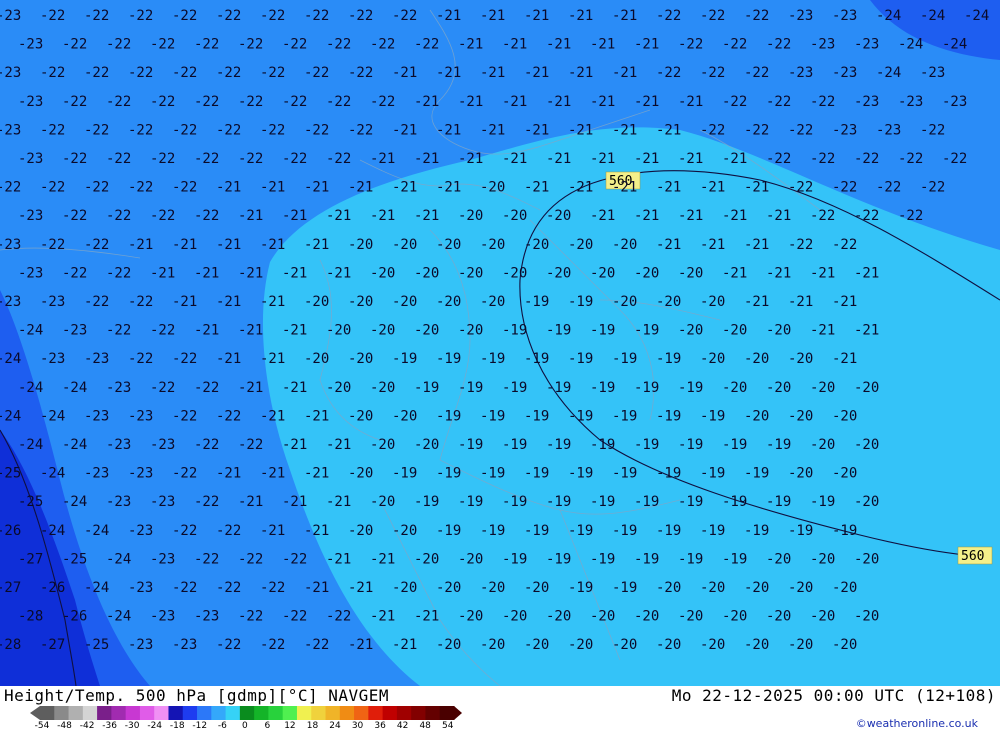 Image resolution: width=1000 pixels, height=733 pixels. I want to click on colorbar-tick-label: 18, so click(312, 726).